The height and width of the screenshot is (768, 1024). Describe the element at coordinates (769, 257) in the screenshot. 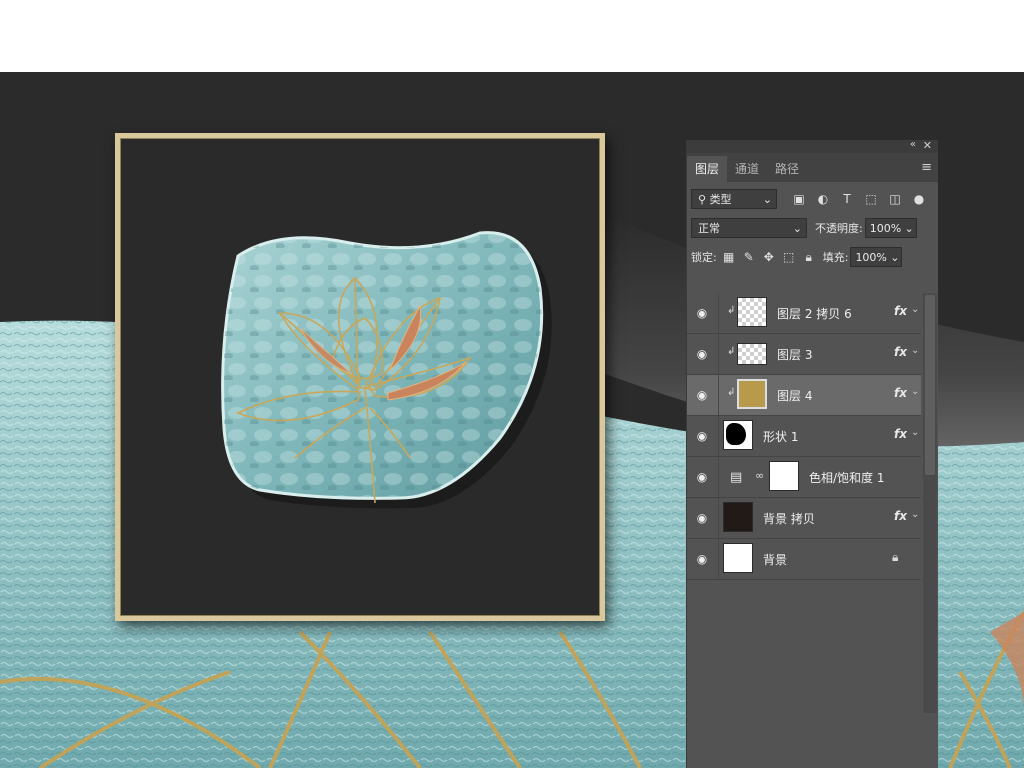

I see `lock-position-icon: ✥` at that location.